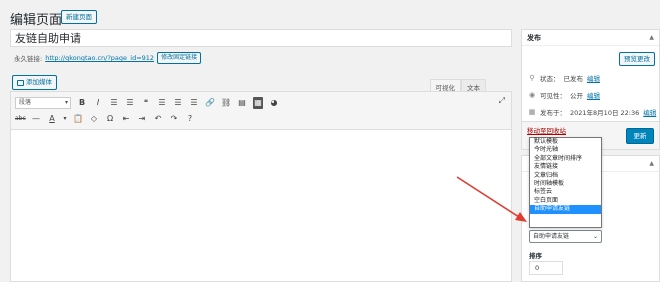  I want to click on status-label: 状态：, so click(550, 79).